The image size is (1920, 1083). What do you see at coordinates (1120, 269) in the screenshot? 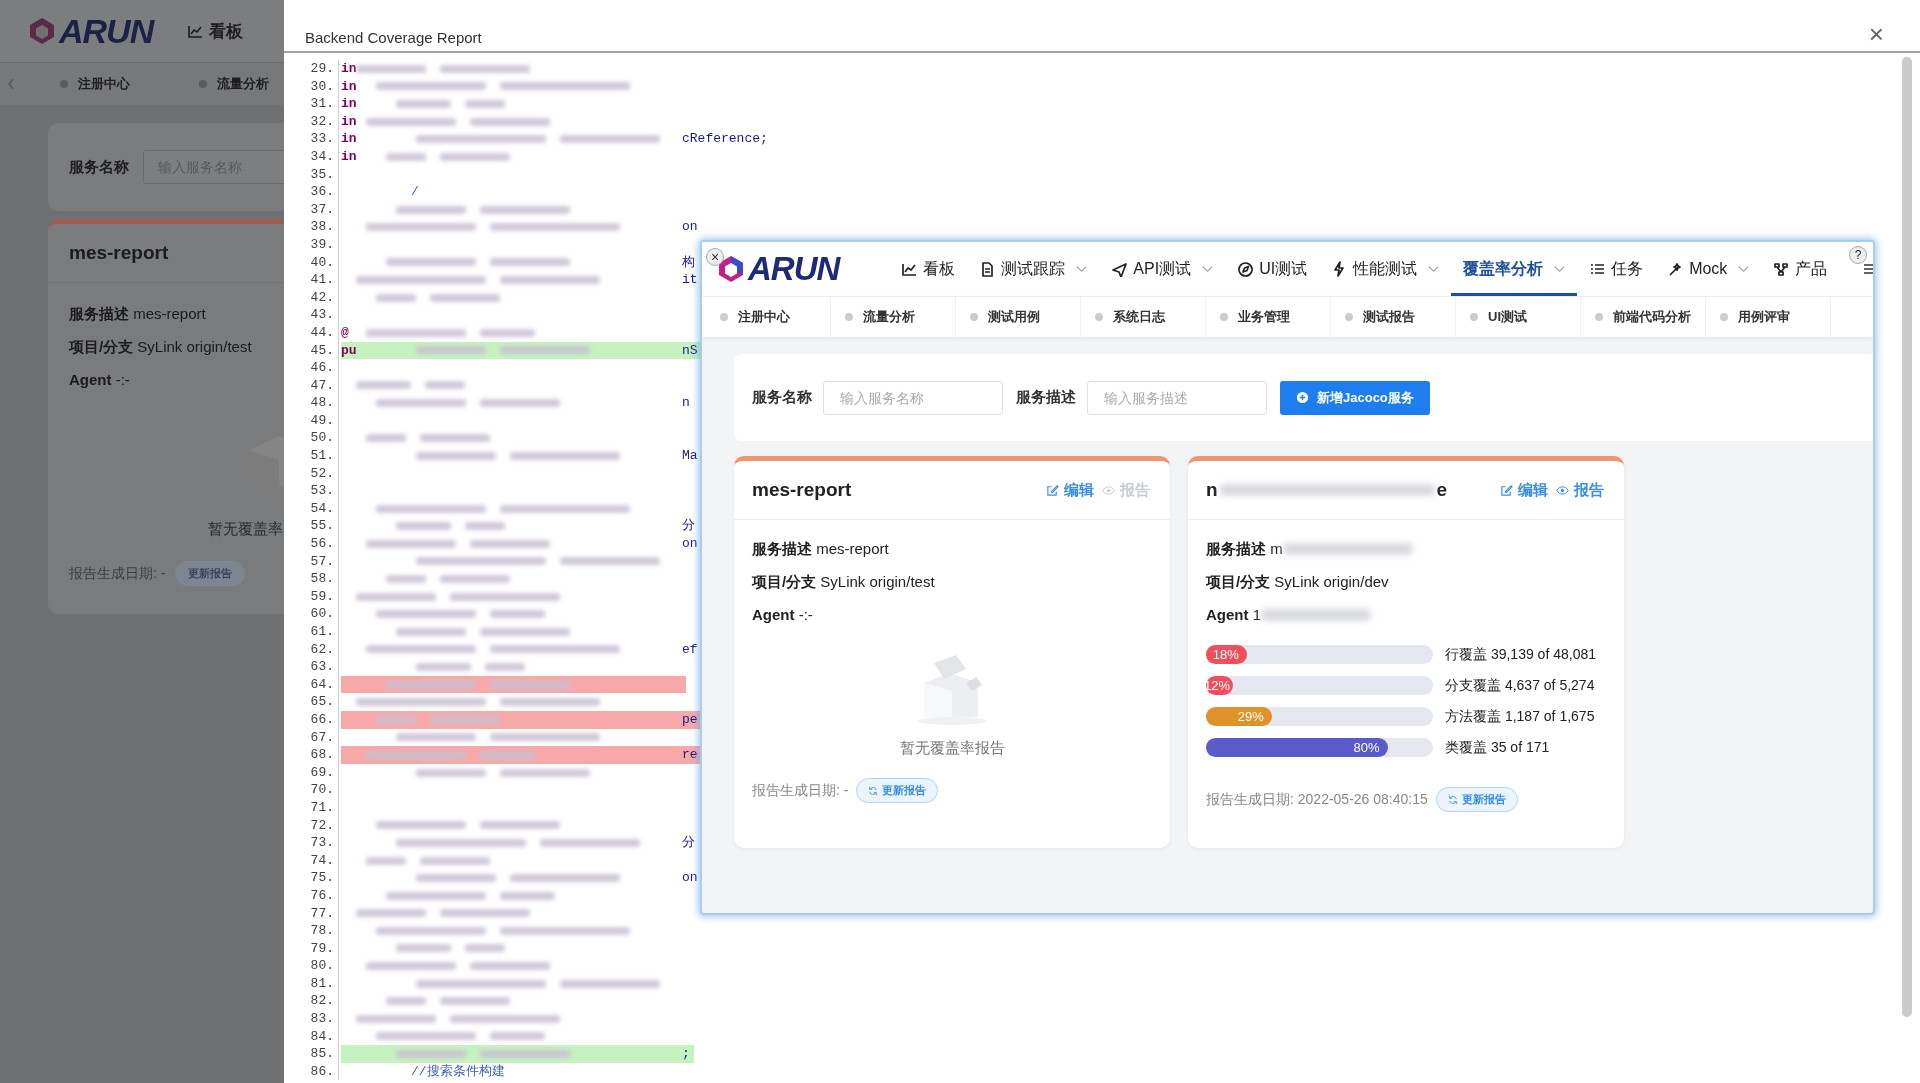
I see `paper-plane-icon` at bounding box center [1120, 269].